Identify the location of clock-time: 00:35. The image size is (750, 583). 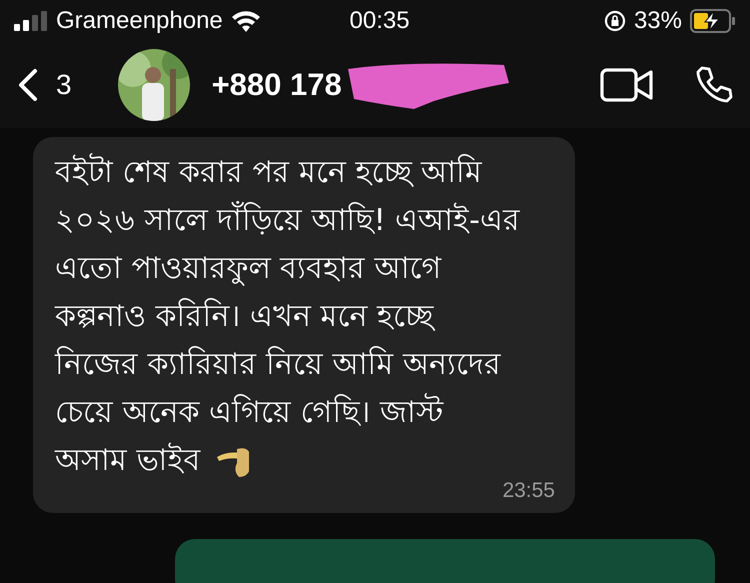
(380, 21).